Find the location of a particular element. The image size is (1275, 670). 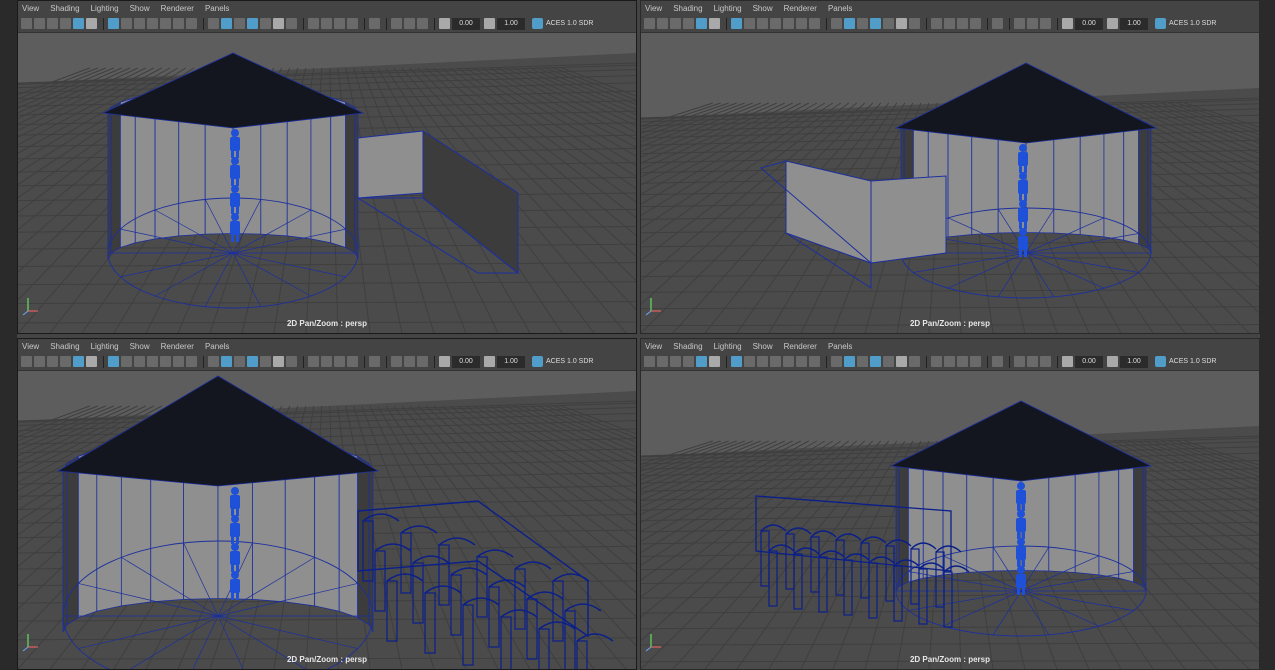

field-chart-icon is located at coordinates (165, 23).